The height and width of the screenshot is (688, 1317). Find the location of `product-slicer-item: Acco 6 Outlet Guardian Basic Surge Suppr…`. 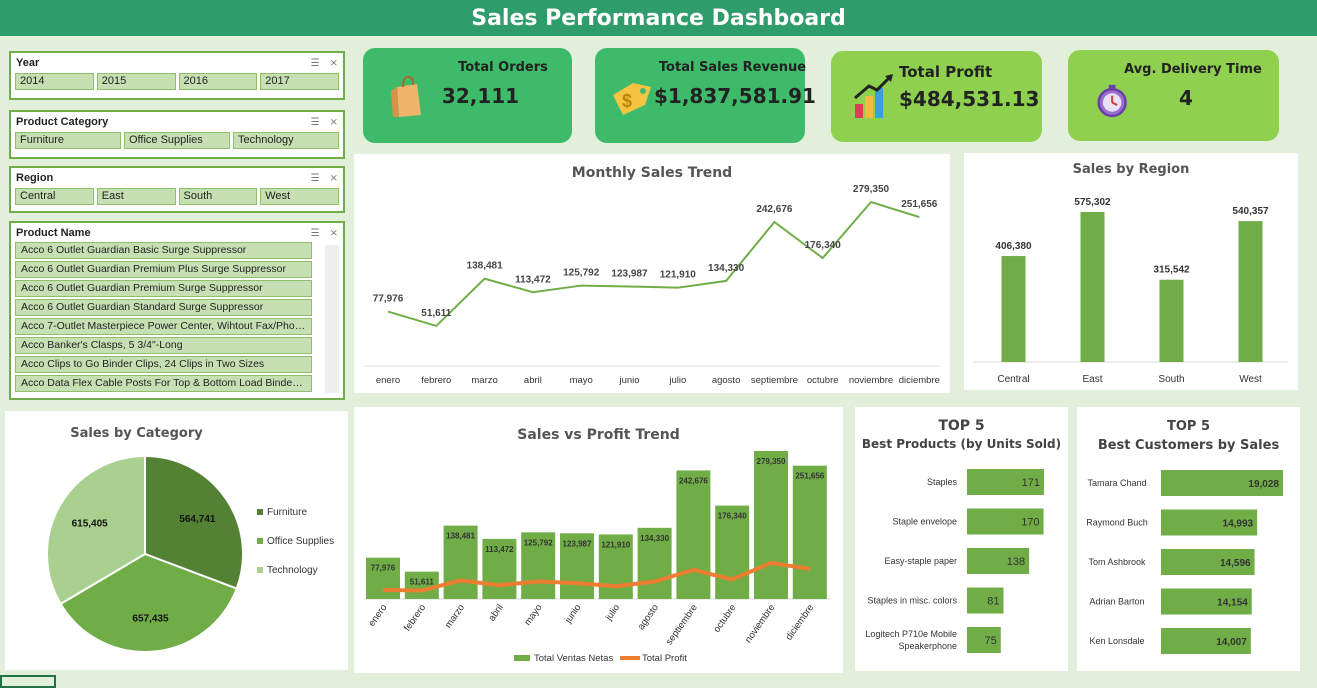

product-slicer-item: Acco 6 Outlet Guardian Basic Surge Suppr… is located at coordinates (163, 250).